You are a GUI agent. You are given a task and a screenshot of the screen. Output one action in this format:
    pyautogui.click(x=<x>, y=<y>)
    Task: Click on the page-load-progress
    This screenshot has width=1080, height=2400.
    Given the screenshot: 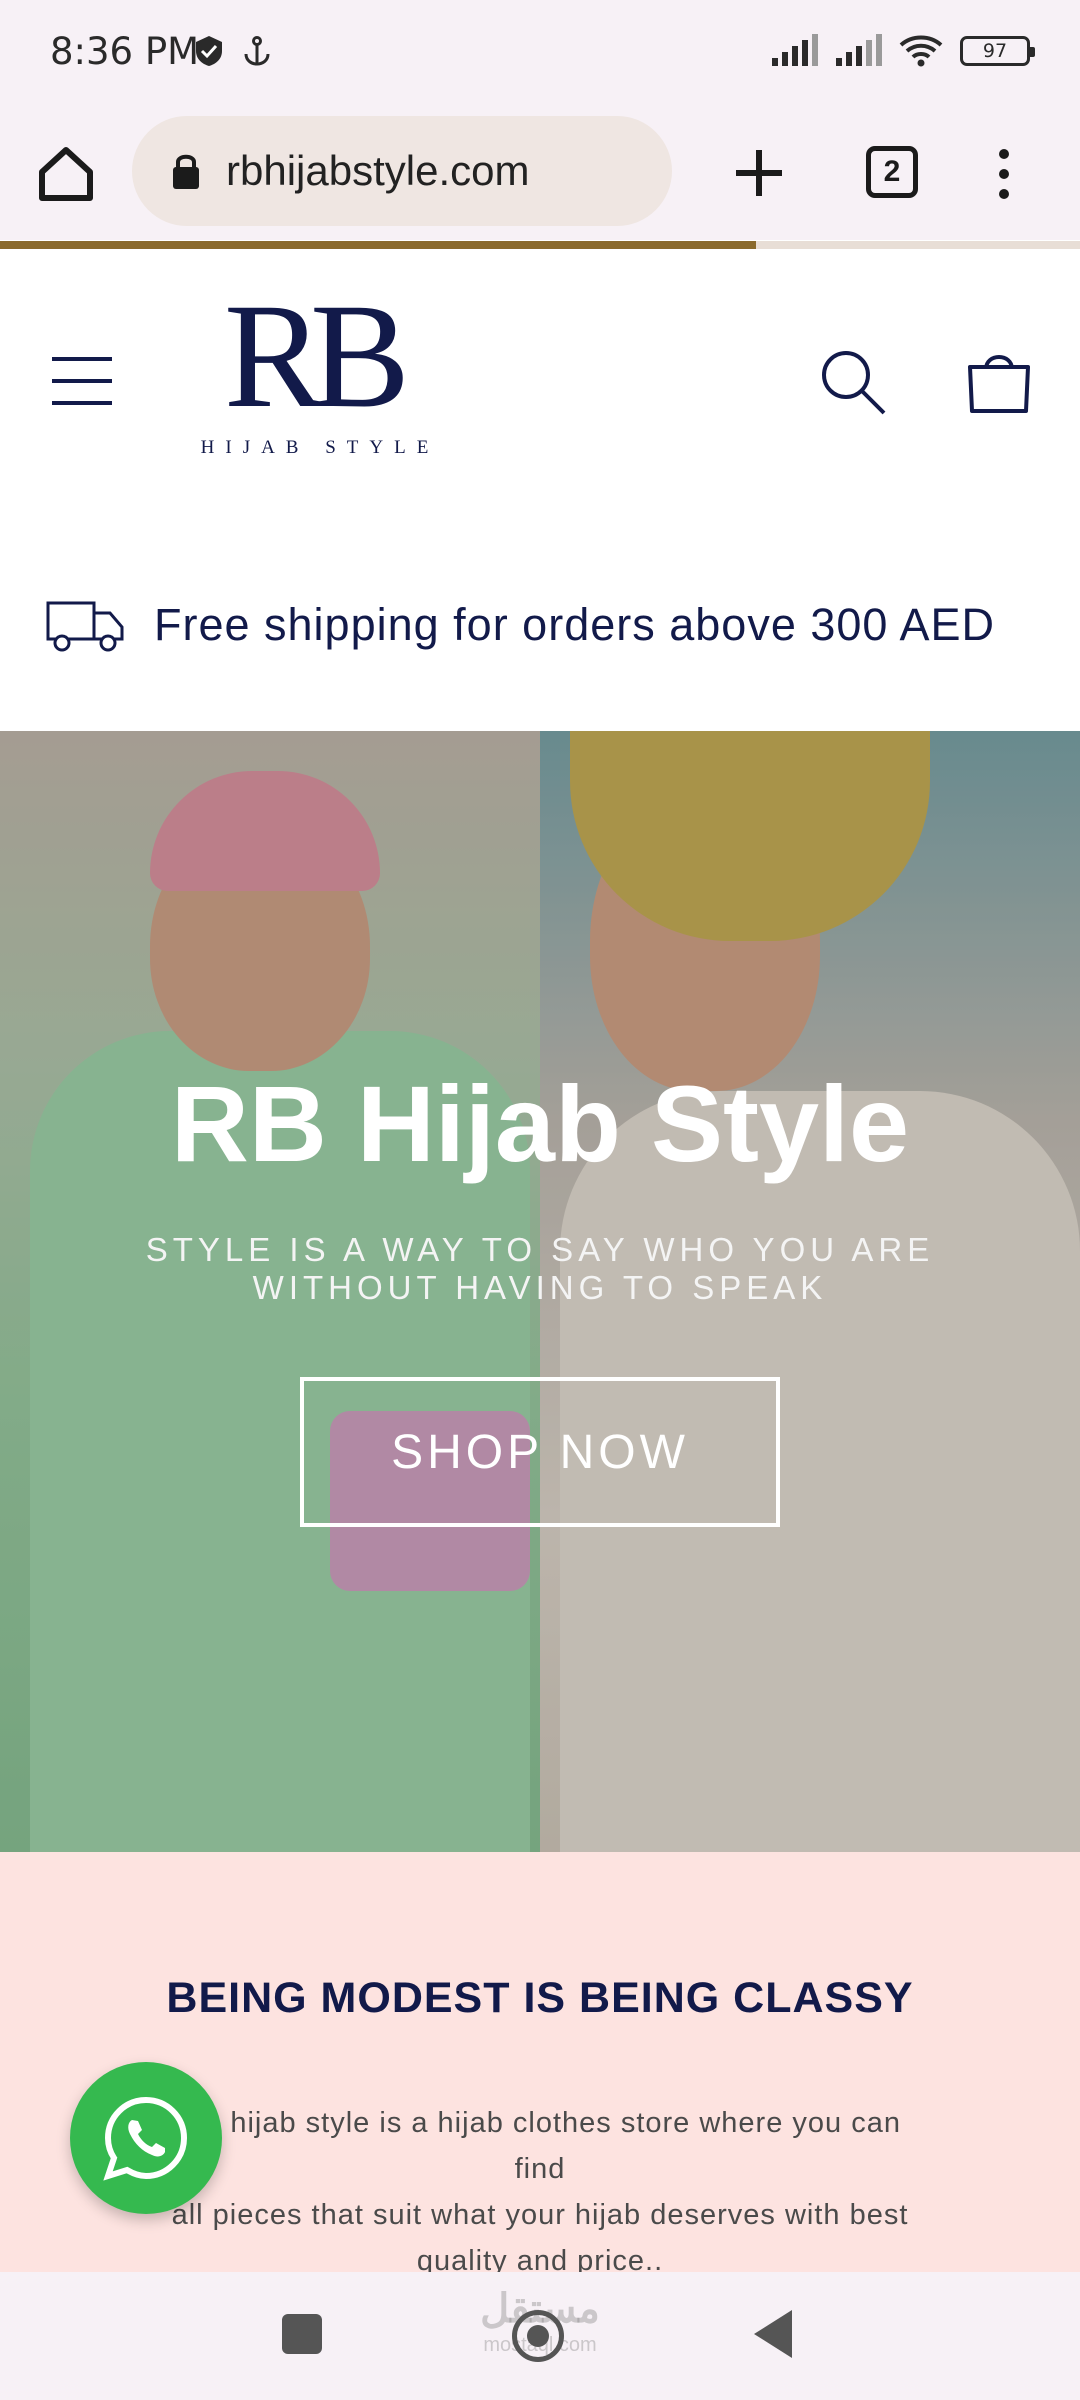 What is the action you would take?
    pyautogui.click(x=540, y=245)
    